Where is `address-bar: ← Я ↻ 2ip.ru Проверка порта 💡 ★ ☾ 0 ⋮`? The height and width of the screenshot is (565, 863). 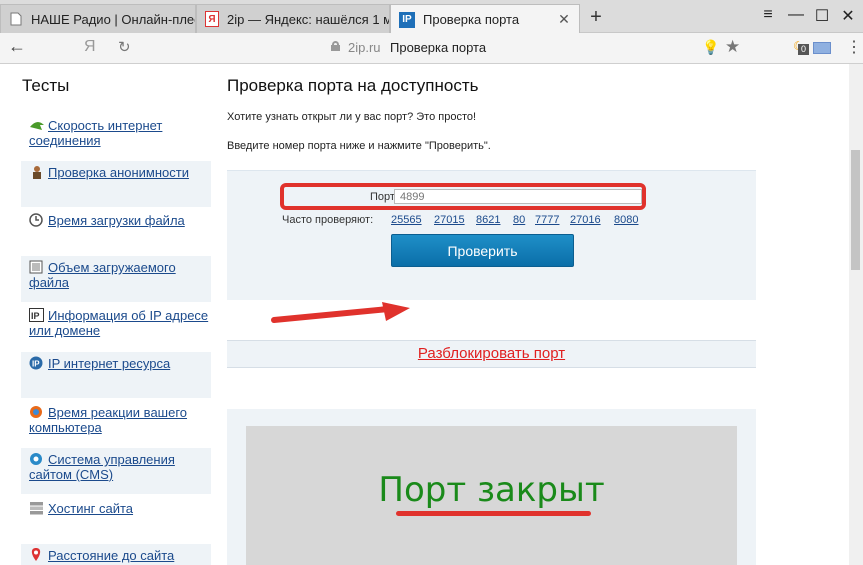 address-bar: ← Я ↻ 2ip.ru Проверка порта 💡 ★ ☾ 0 ⋮ is located at coordinates (431, 48).